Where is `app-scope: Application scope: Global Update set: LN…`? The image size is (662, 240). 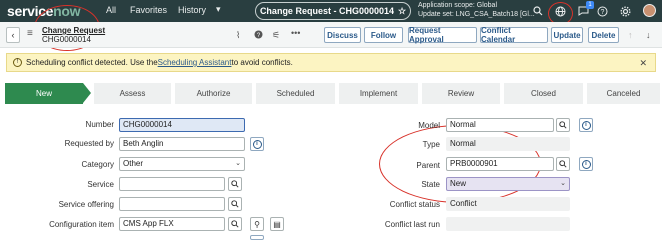
app-scope: Application scope: Global Update set: LN… is located at coordinates (476, 10).